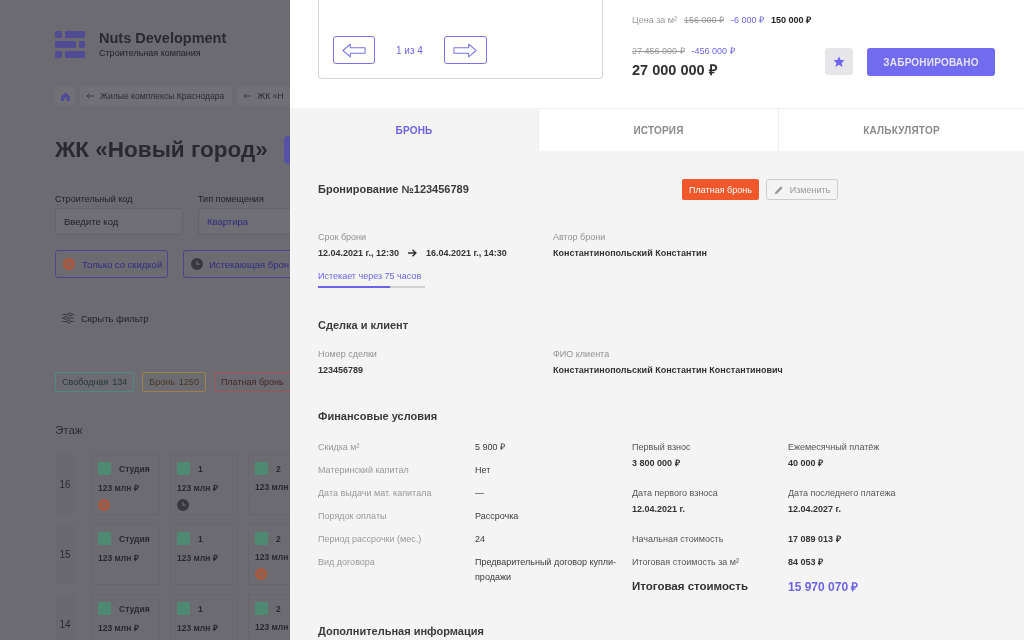 This screenshot has width=1024, height=640. What do you see at coordinates (244, 221) in the screenshot?
I see `room-type-select: Квартира` at bounding box center [244, 221].